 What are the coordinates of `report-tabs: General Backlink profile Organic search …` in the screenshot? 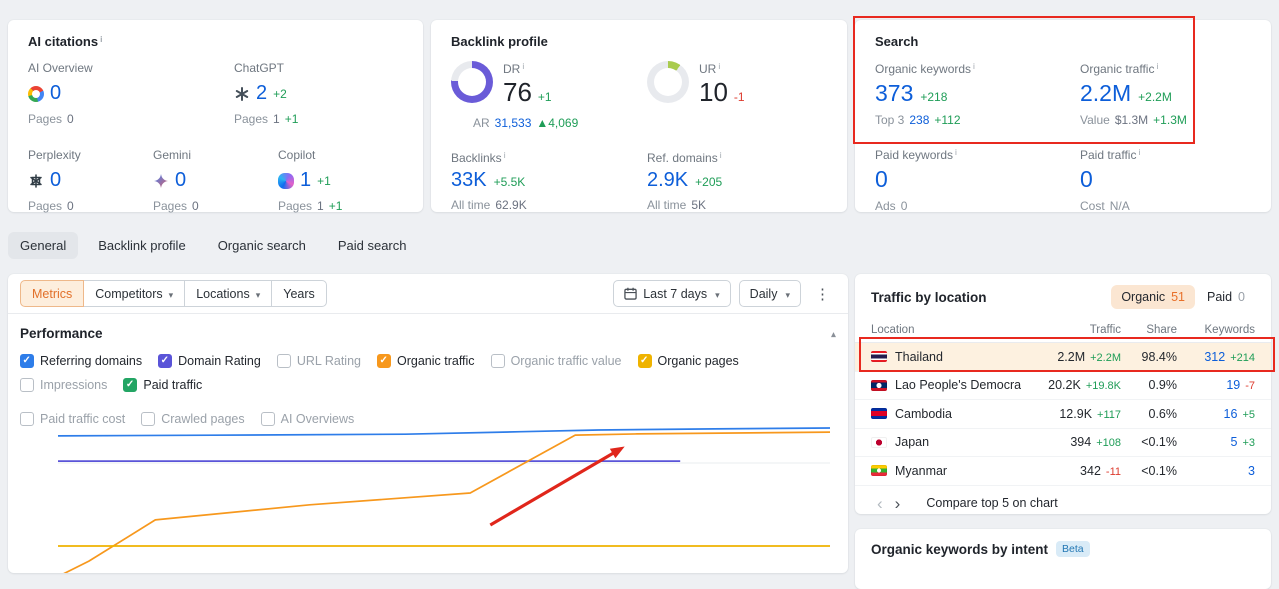 It's located at (213, 245).